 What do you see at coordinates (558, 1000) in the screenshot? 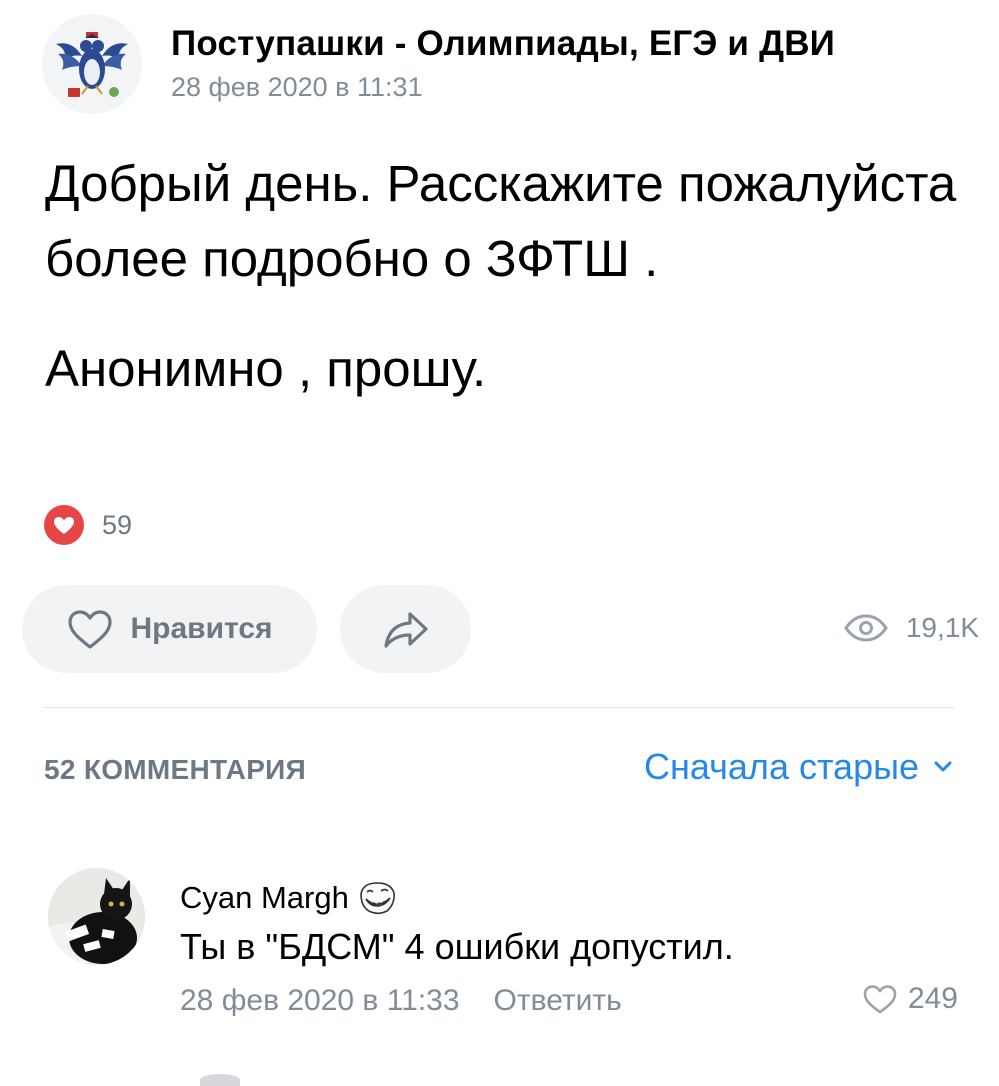
I see `reply-button: Ответить` at bounding box center [558, 1000].